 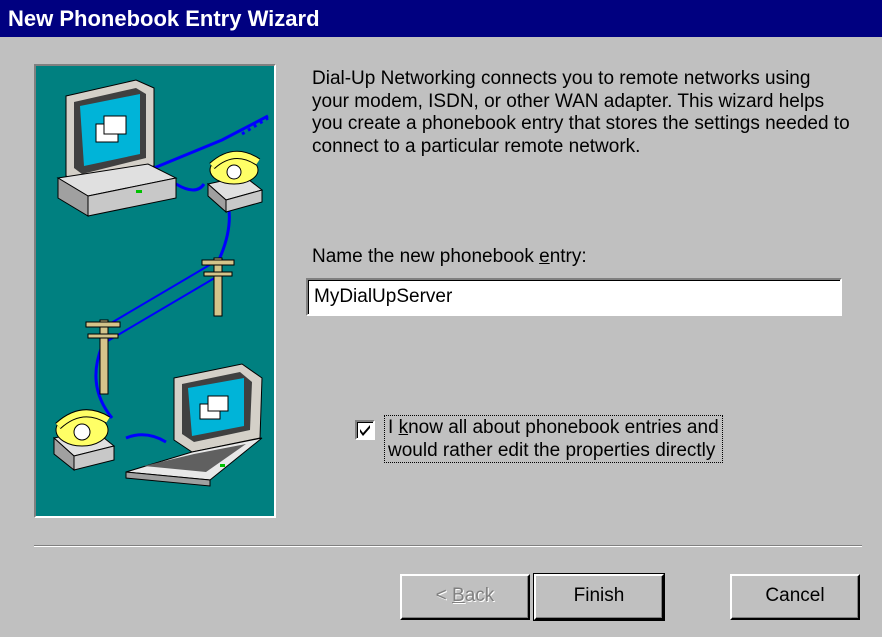 I want to click on entry-name-label: Name the new phonebook entry:, so click(x=449, y=256).